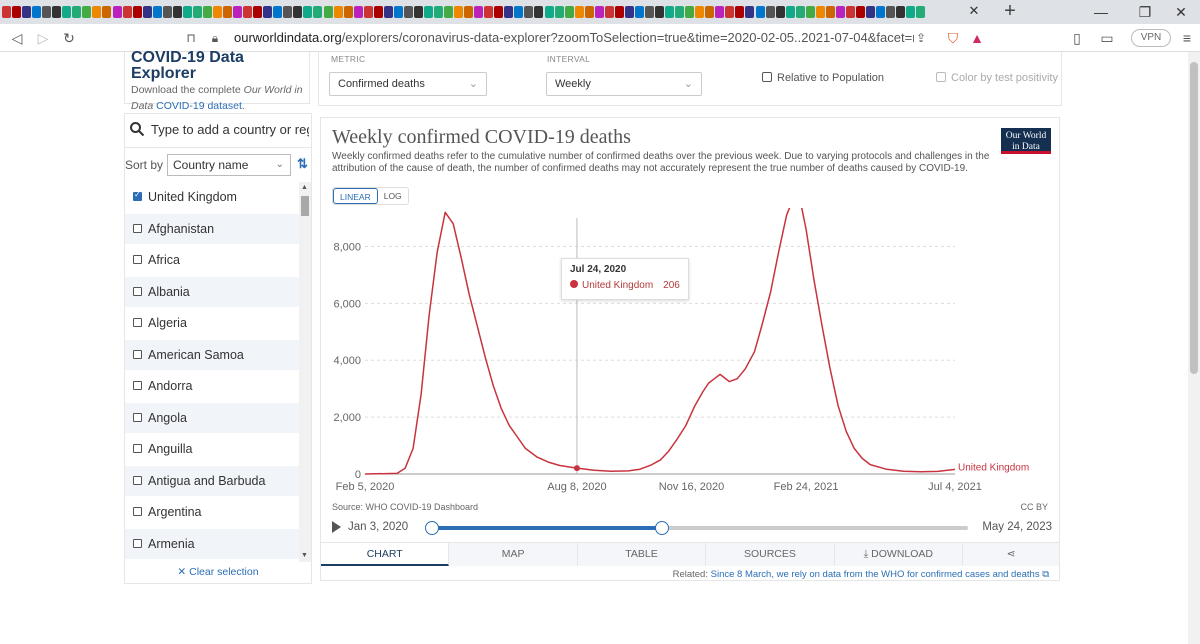 This screenshot has width=1200, height=644. What do you see at coordinates (408, 84) in the screenshot?
I see `metric-dropdown: Confirmed deaths ⌄` at bounding box center [408, 84].